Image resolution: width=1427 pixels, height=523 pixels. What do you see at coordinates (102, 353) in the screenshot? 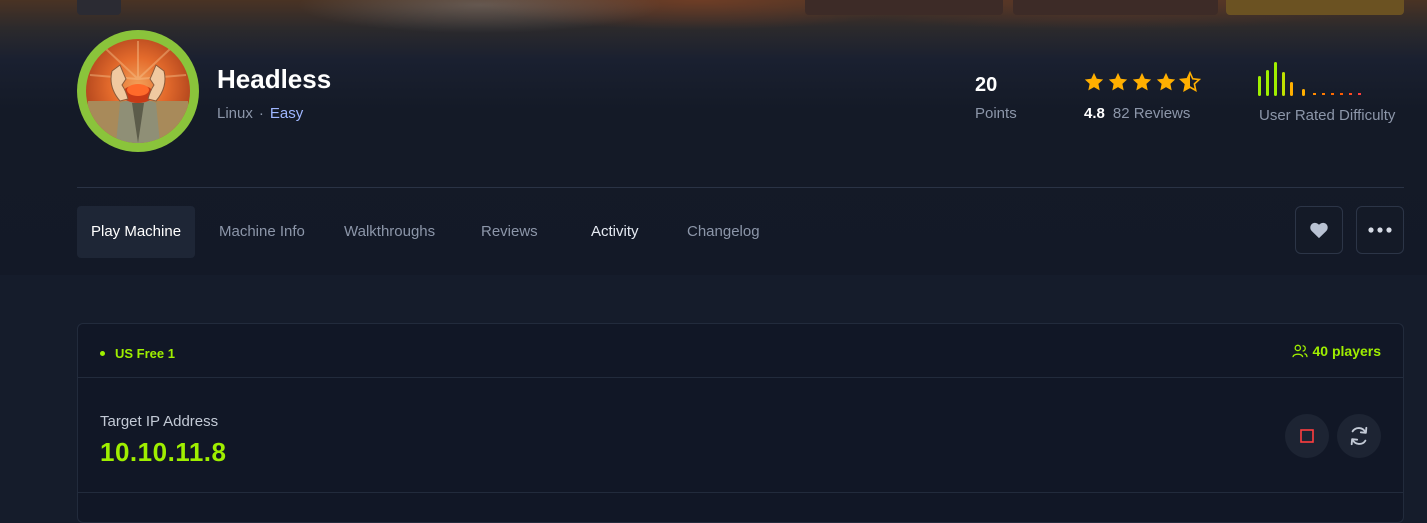
I see `status-dot` at bounding box center [102, 353].